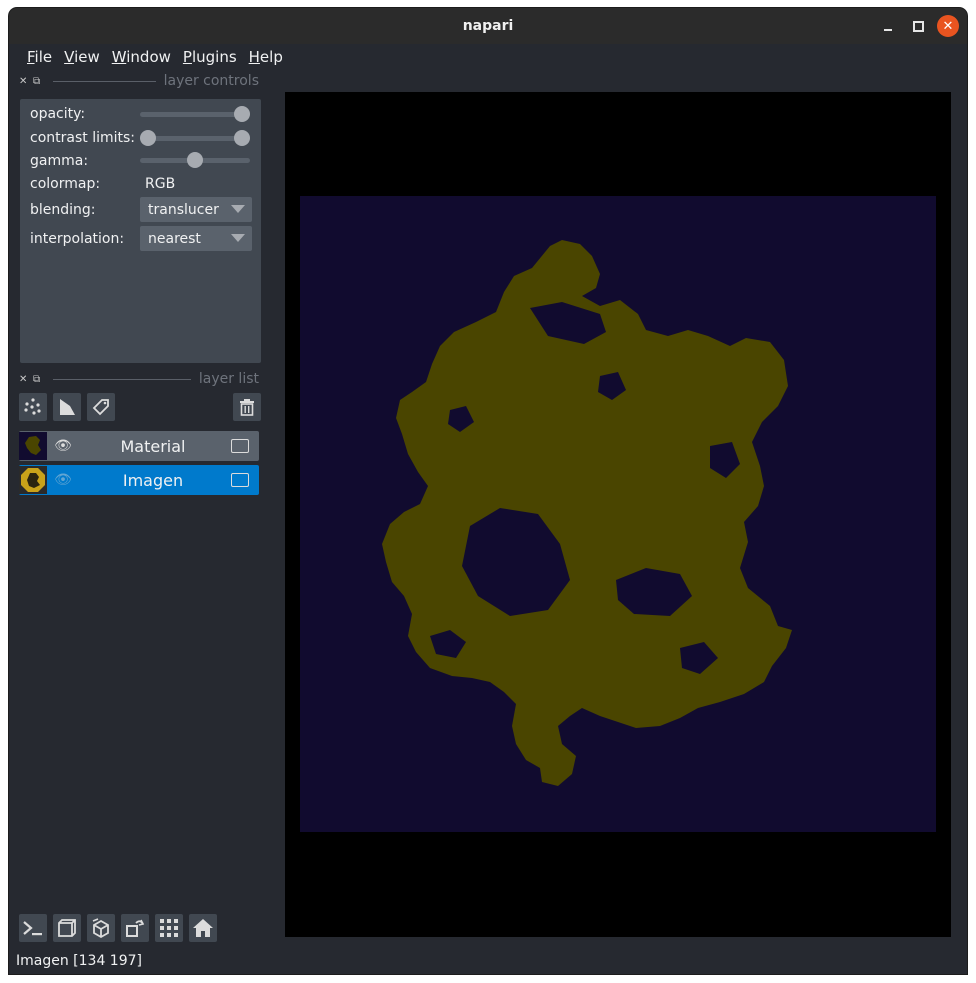  What do you see at coordinates (174, 238) in the screenshot?
I see `interpolation-value: nearest` at bounding box center [174, 238].